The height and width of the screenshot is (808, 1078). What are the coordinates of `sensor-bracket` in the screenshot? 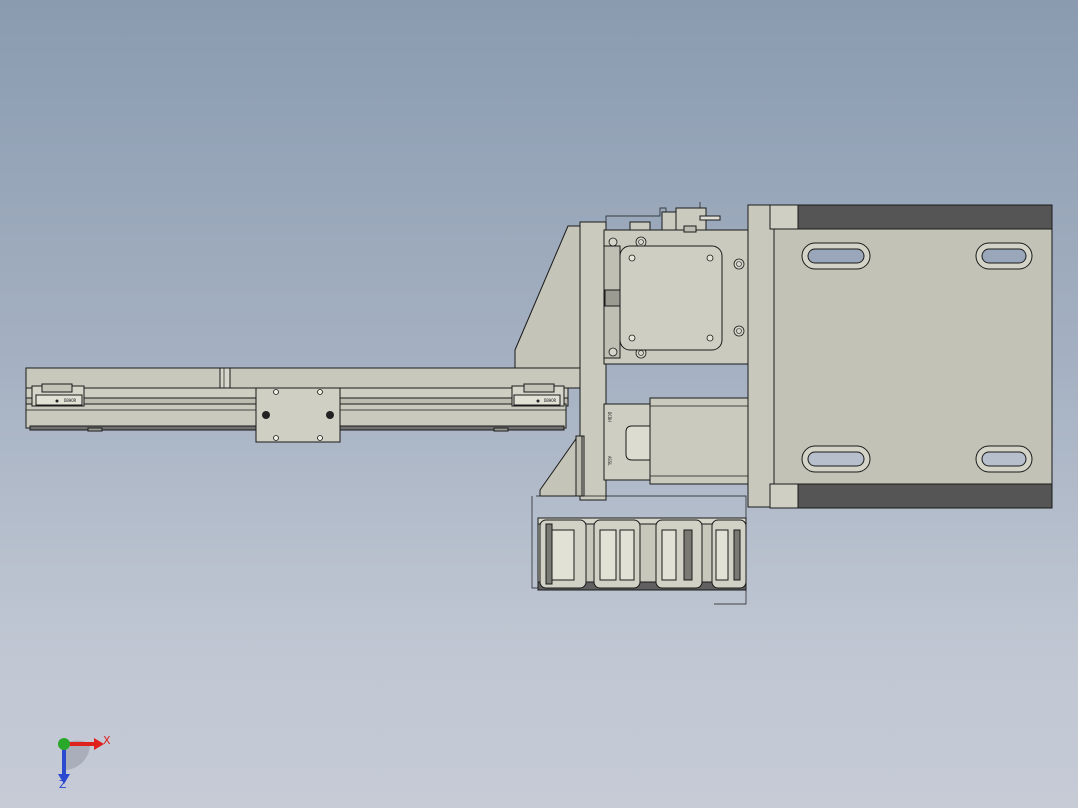 It's located at (663, 217).